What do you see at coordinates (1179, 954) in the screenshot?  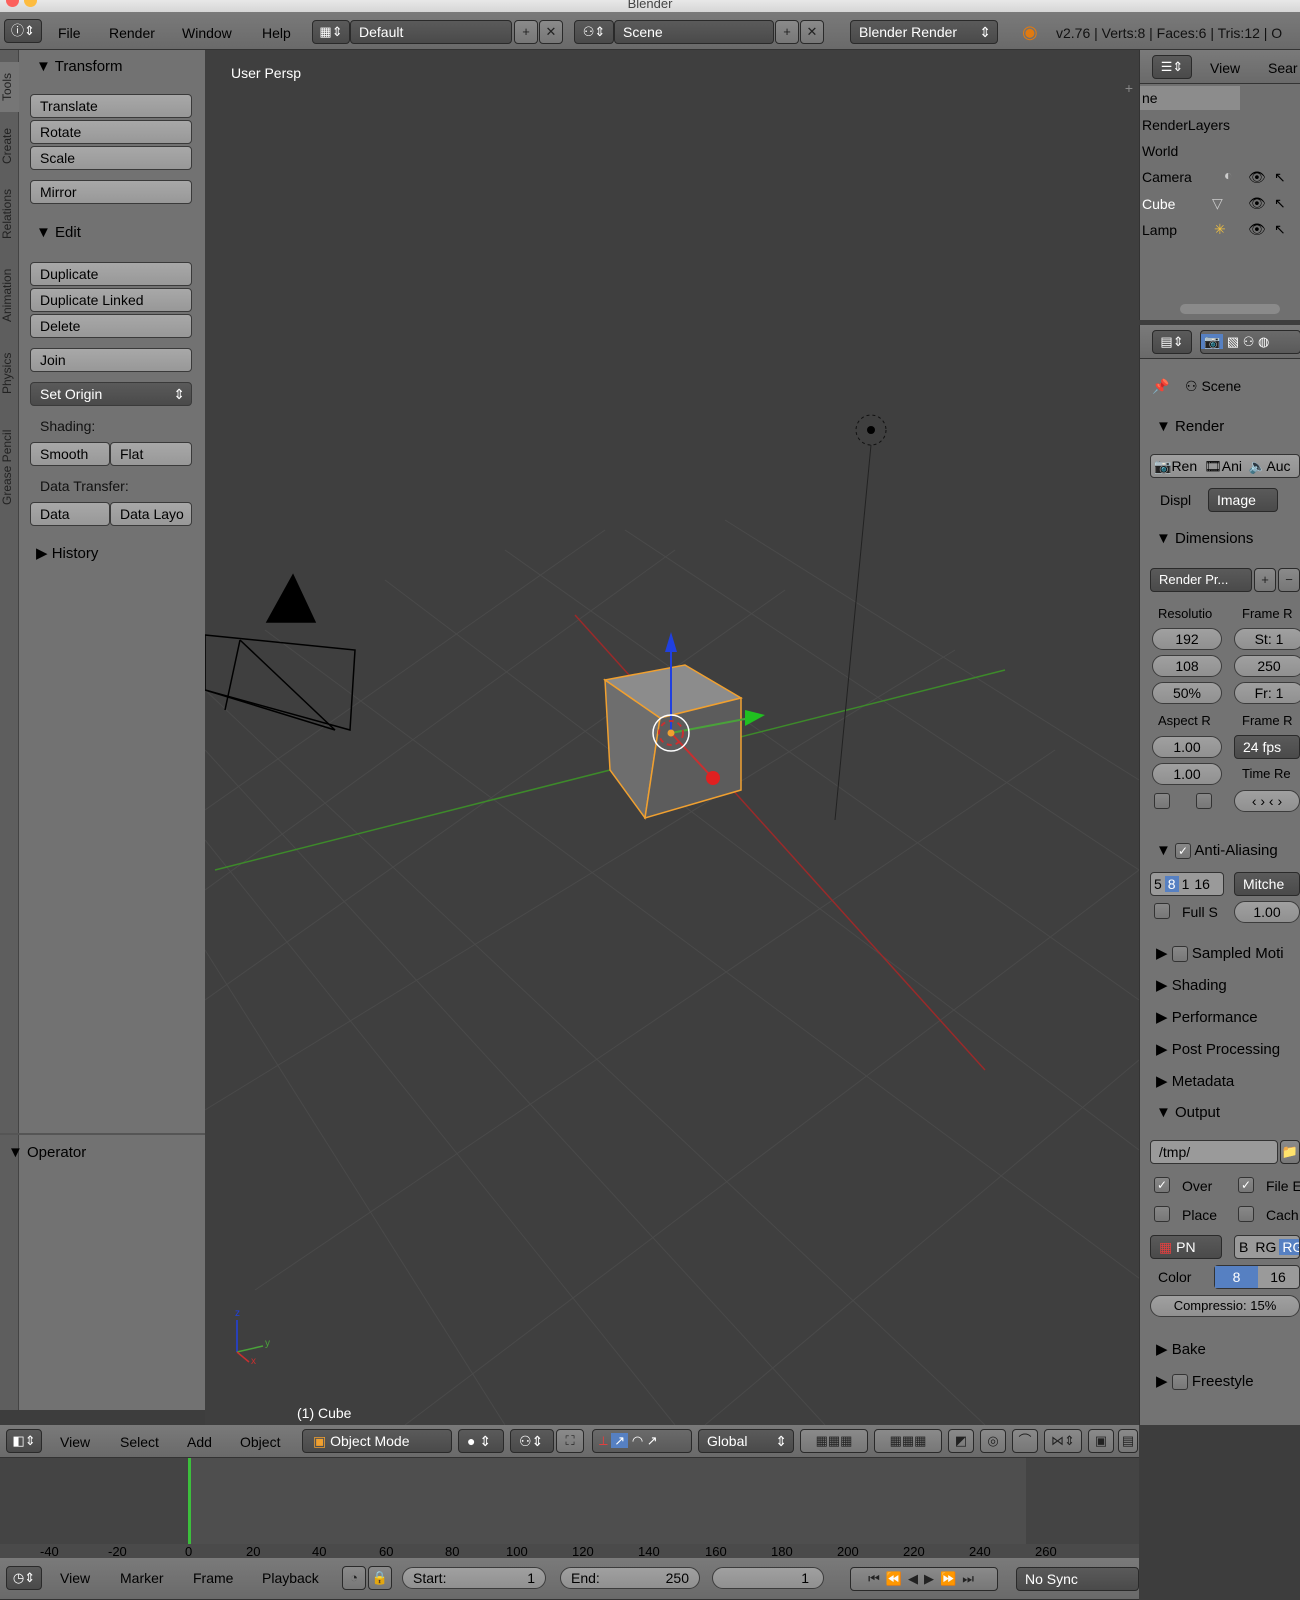 I see `motion-blur-checkbox` at bounding box center [1179, 954].